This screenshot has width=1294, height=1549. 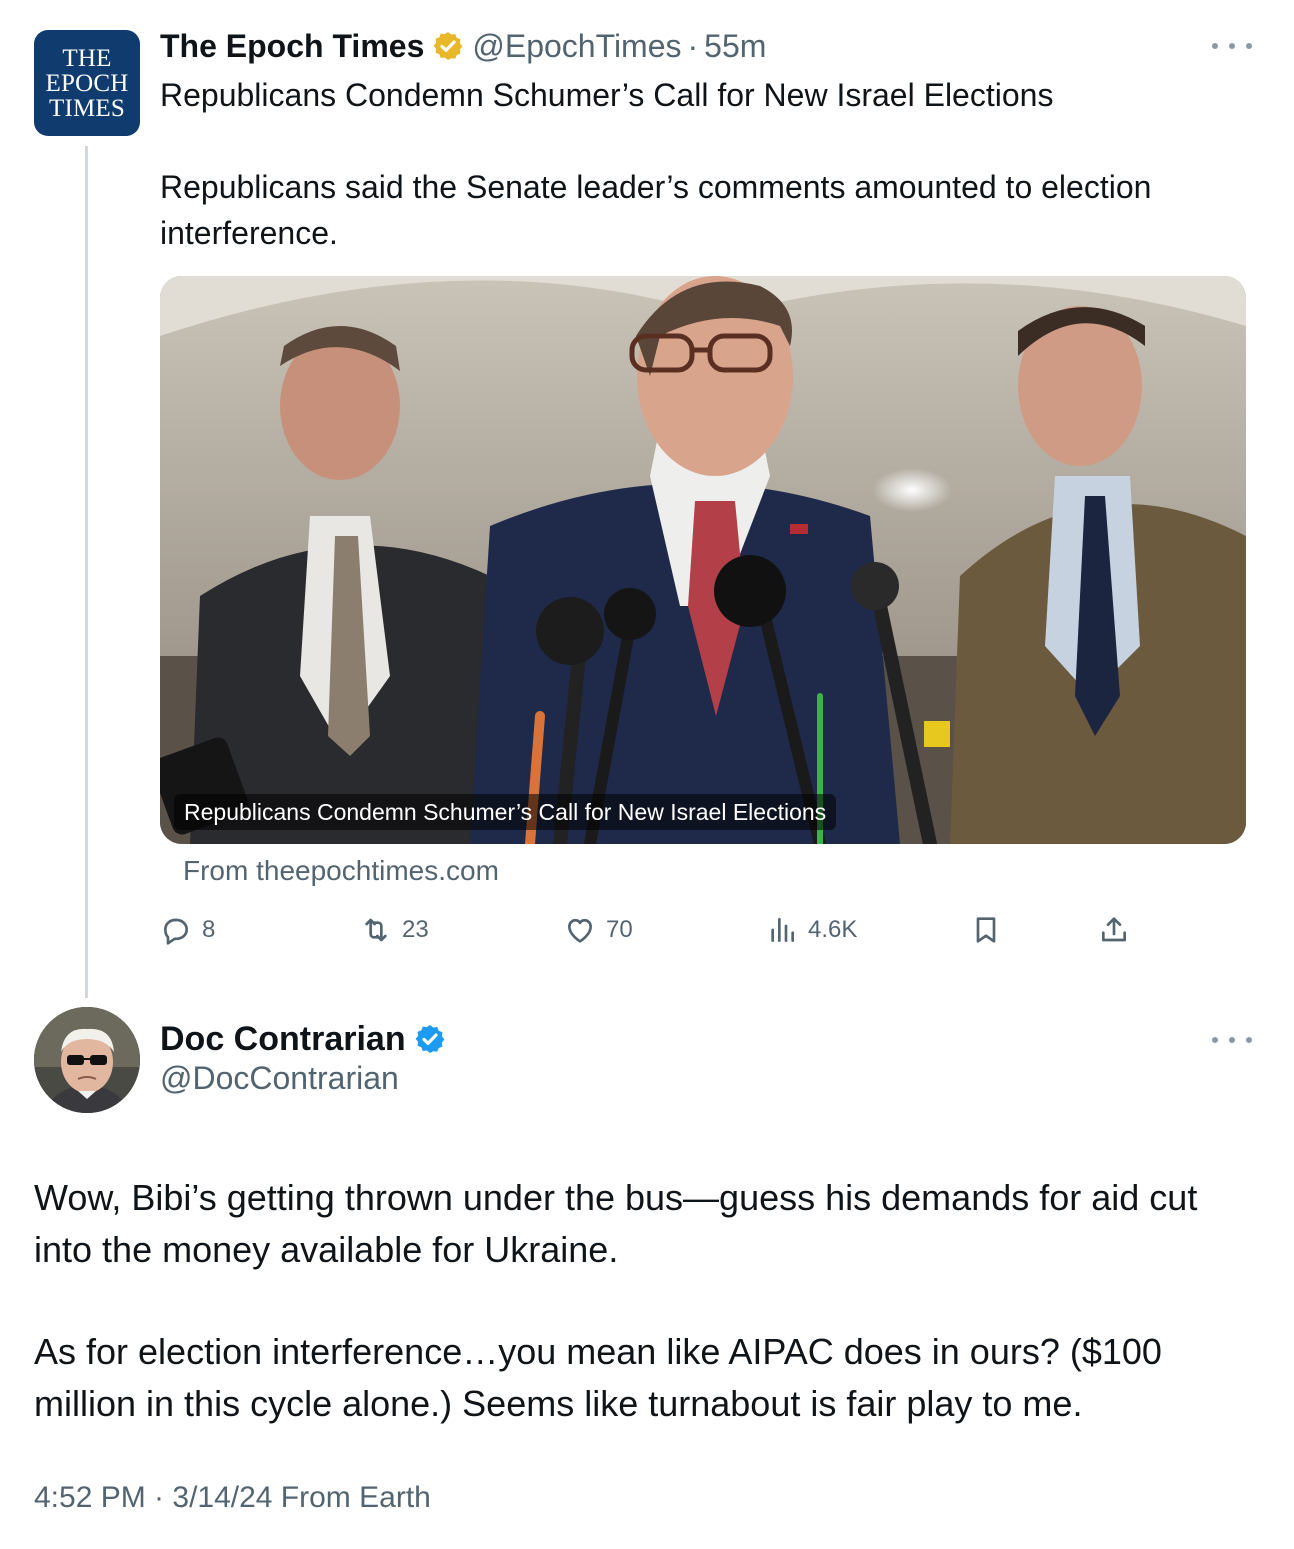 What do you see at coordinates (735, 46) in the screenshot?
I see `parent-timestamp: 55m` at bounding box center [735, 46].